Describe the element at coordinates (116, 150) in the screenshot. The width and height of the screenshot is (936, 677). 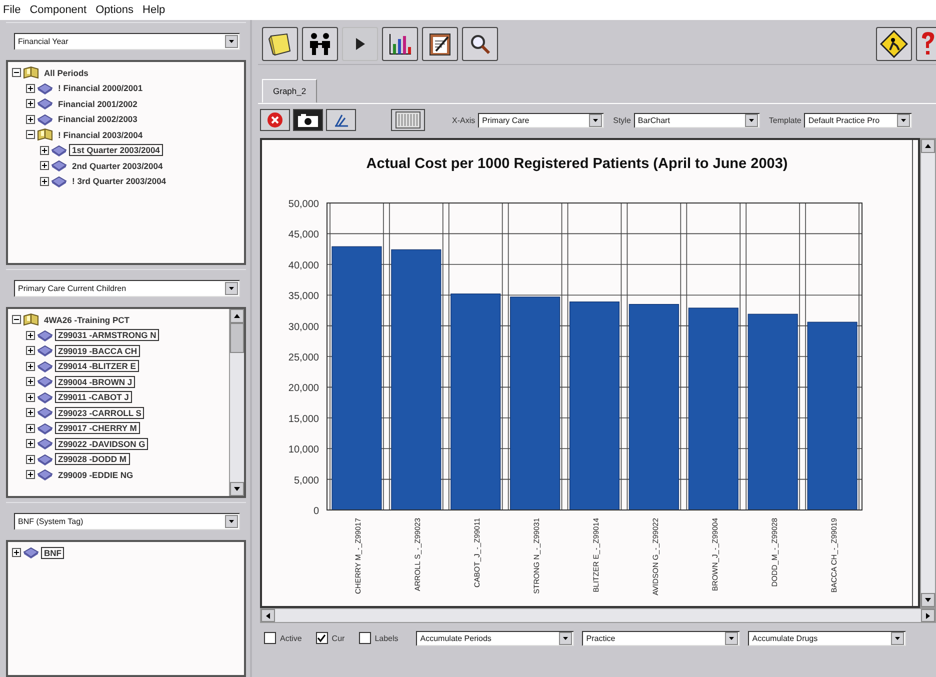
I see `tree-item: 1st Quarter 2003/2004` at that location.